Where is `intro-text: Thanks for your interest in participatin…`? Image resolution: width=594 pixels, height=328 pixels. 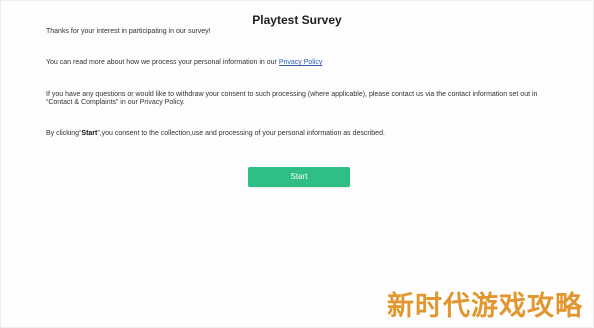 intro-text: Thanks for your interest in participatin… is located at coordinates (128, 31).